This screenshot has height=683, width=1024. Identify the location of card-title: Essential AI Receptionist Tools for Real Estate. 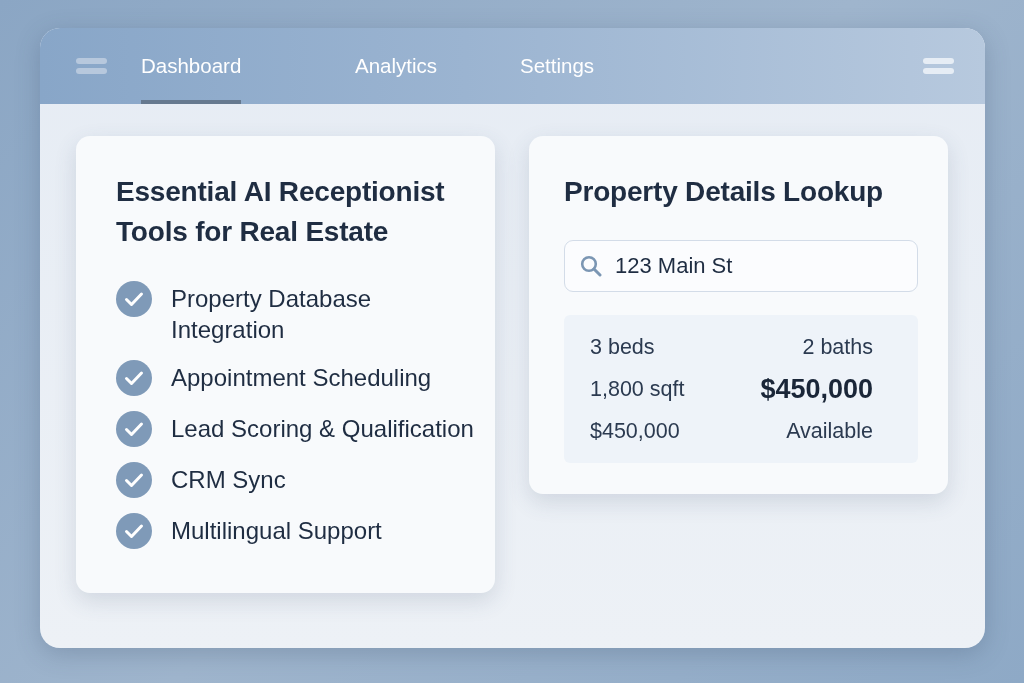
(281, 212).